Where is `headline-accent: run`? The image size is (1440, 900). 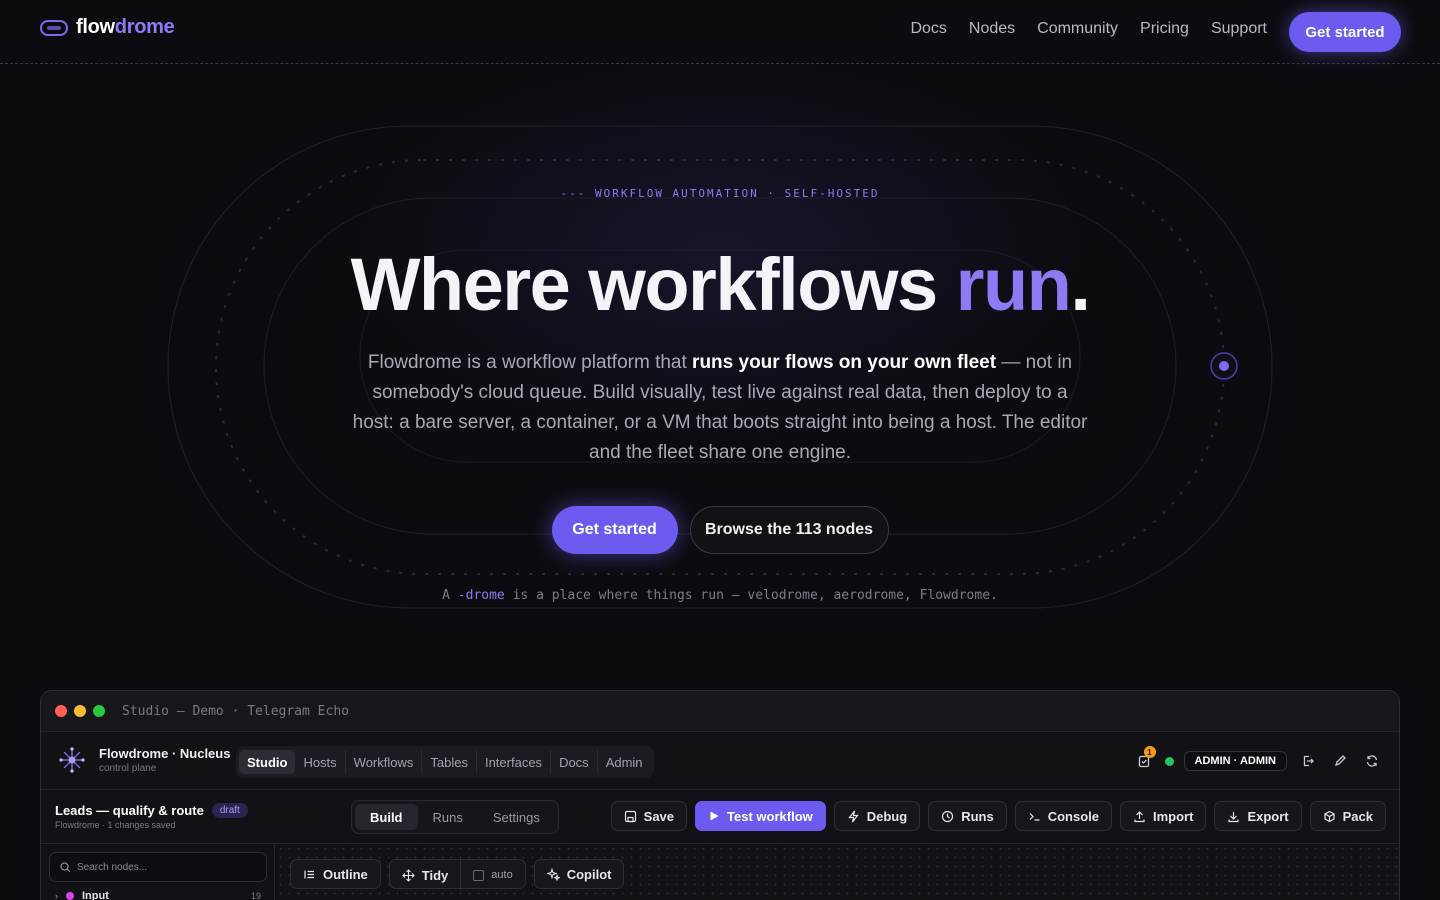
headline-accent: run is located at coordinates (1013, 284).